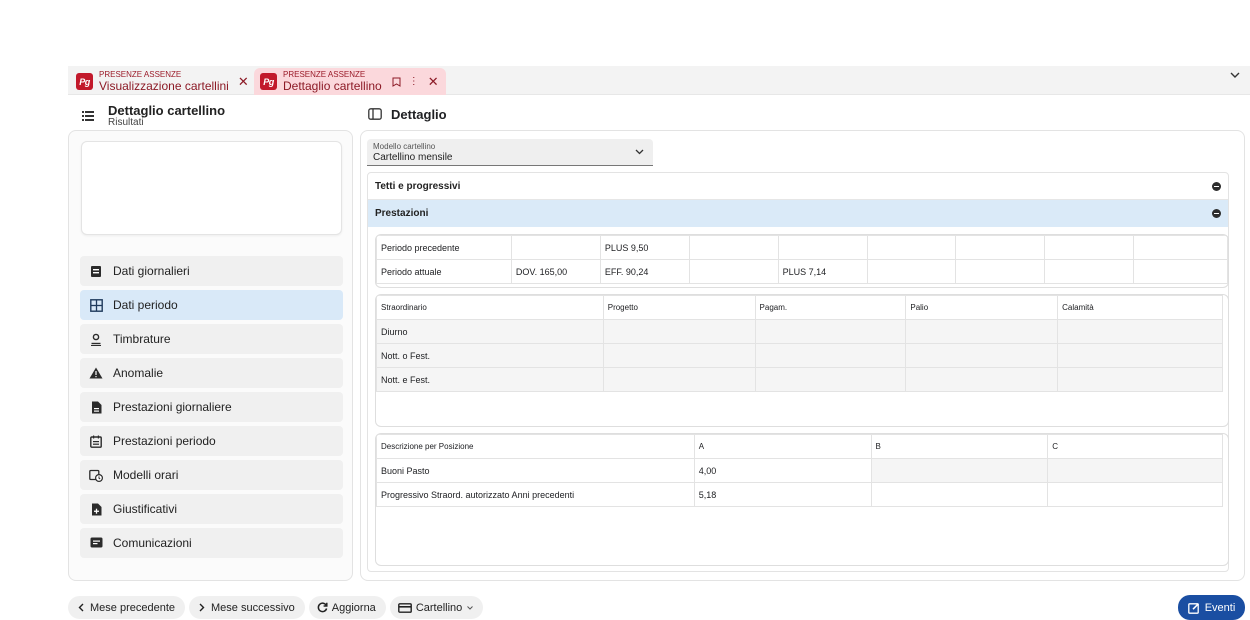  I want to click on table-cell: Buoni Pasto, so click(535, 470).